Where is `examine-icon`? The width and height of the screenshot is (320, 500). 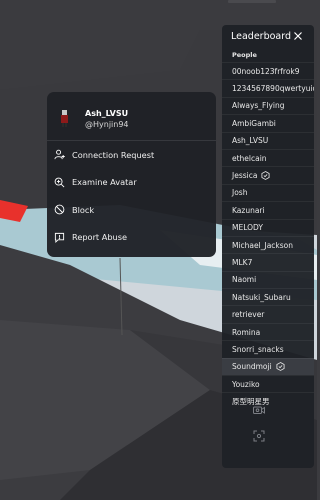
examine-icon is located at coordinates (59, 182).